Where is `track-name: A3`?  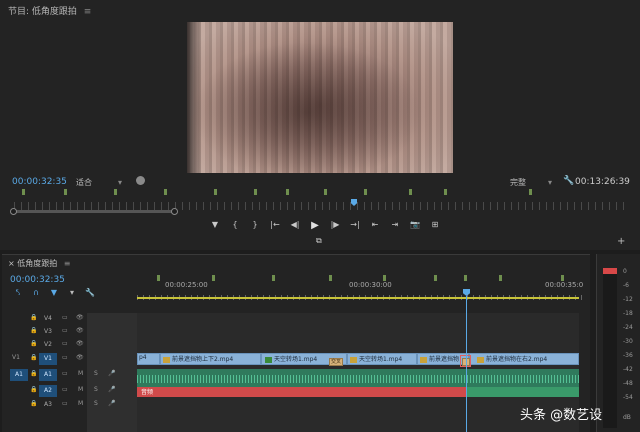
track-name: A3 is located at coordinates (48, 405).